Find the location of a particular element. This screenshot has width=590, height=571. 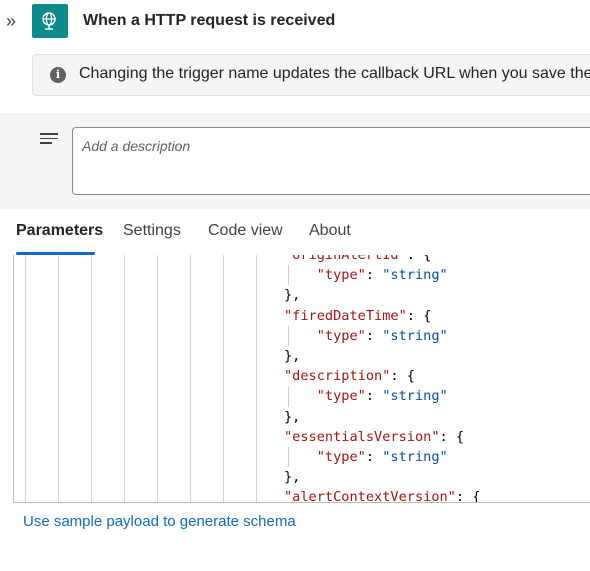

tab-code-view: Code view is located at coordinates (245, 231).